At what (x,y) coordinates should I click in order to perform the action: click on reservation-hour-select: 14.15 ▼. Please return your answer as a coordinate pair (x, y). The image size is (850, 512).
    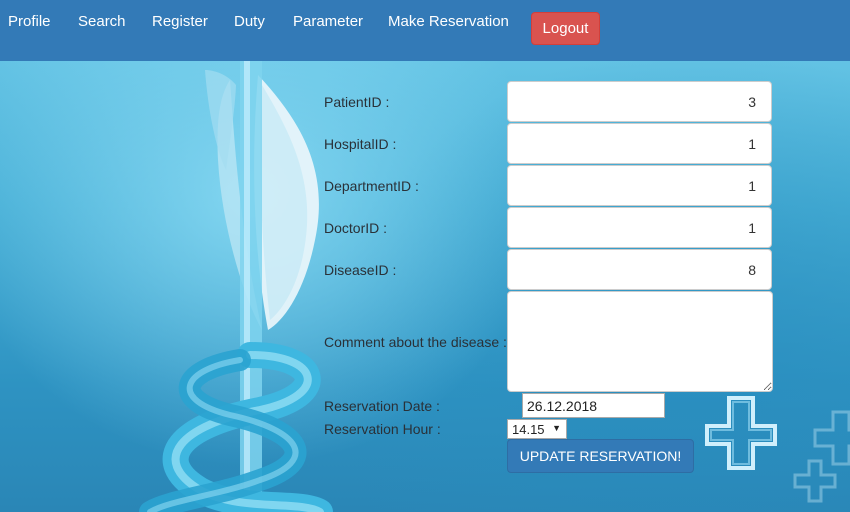
    Looking at the image, I should click on (537, 429).